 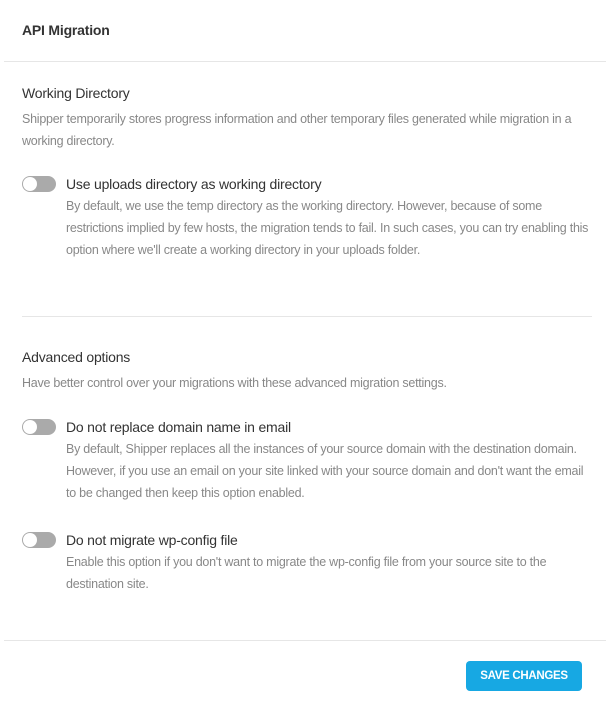 What do you see at coordinates (305, 31) in the screenshot?
I see `box-header: API Migration` at bounding box center [305, 31].